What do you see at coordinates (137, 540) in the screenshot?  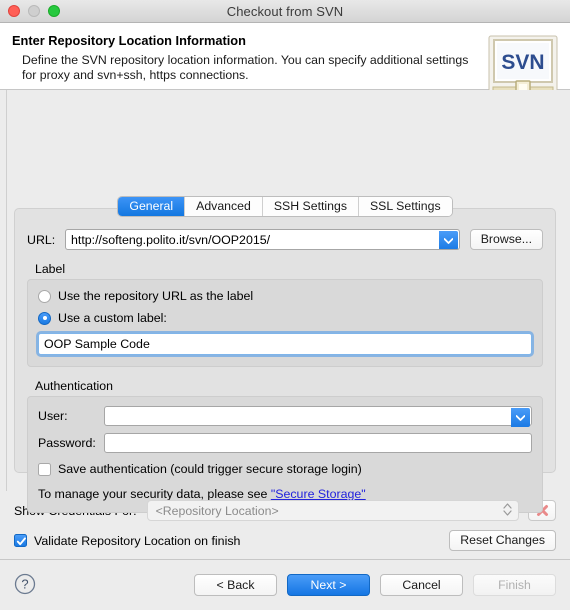 I see `validate-repository-location-label: Validate Repository Location on finish` at bounding box center [137, 540].